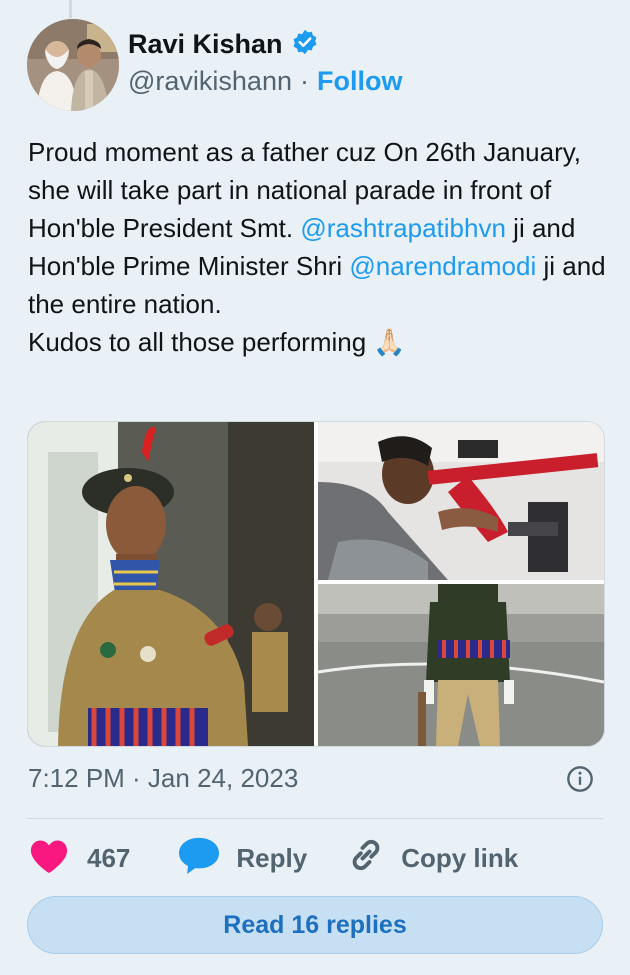  I want to click on copy-link-button: Copy link, so click(431, 858).